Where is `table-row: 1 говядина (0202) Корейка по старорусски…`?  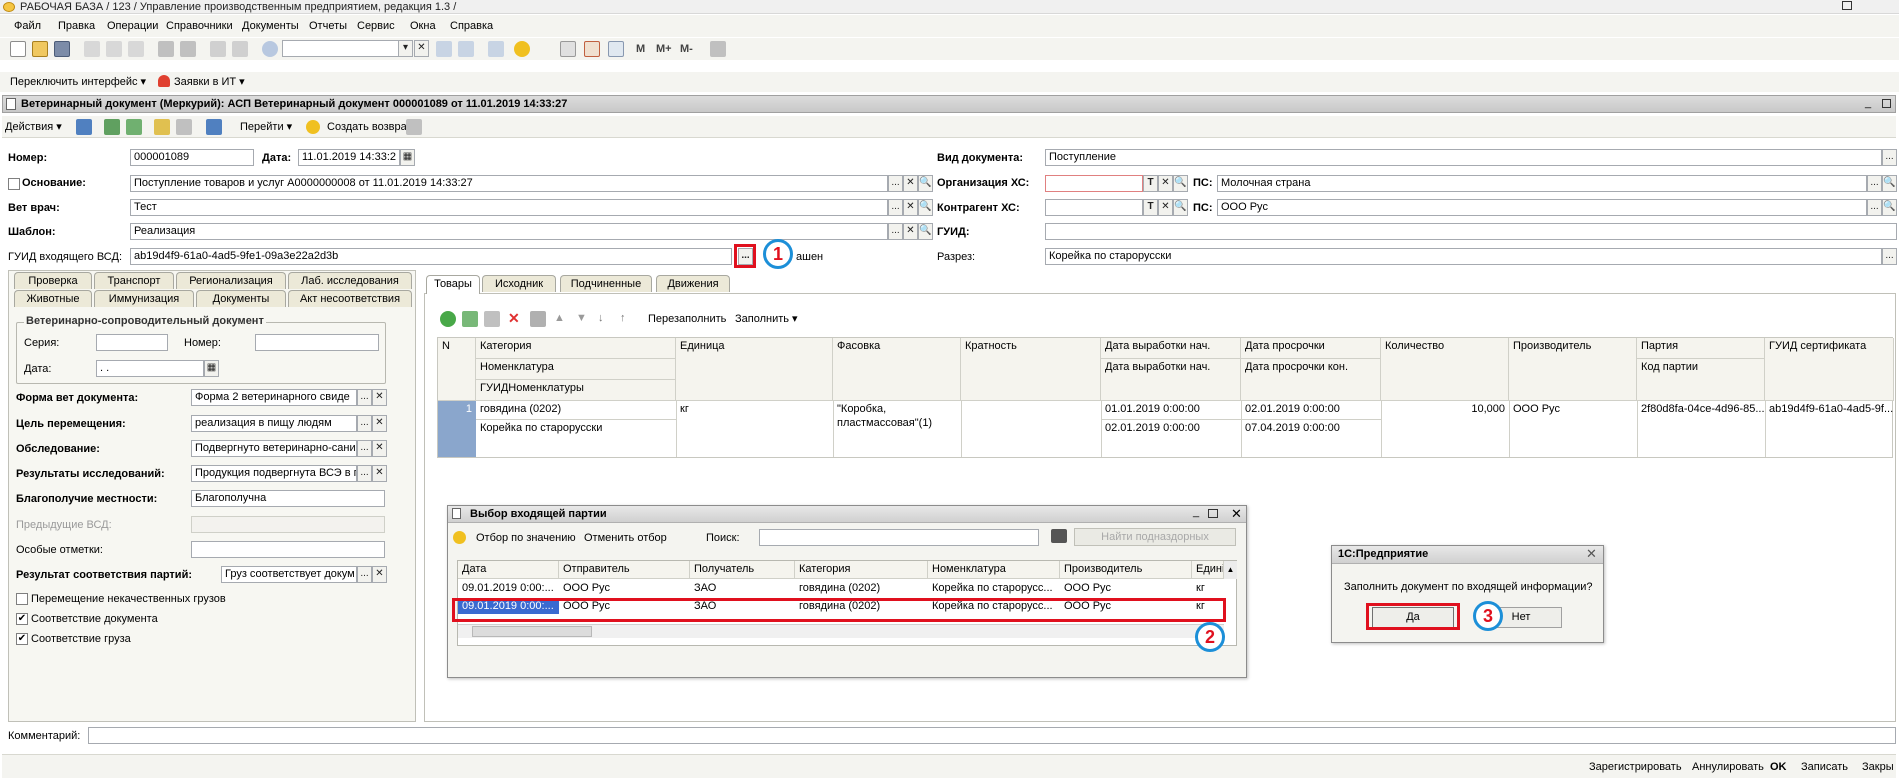 table-row: 1 говядина (0202) Корейка по старорусски… is located at coordinates (1166, 429).